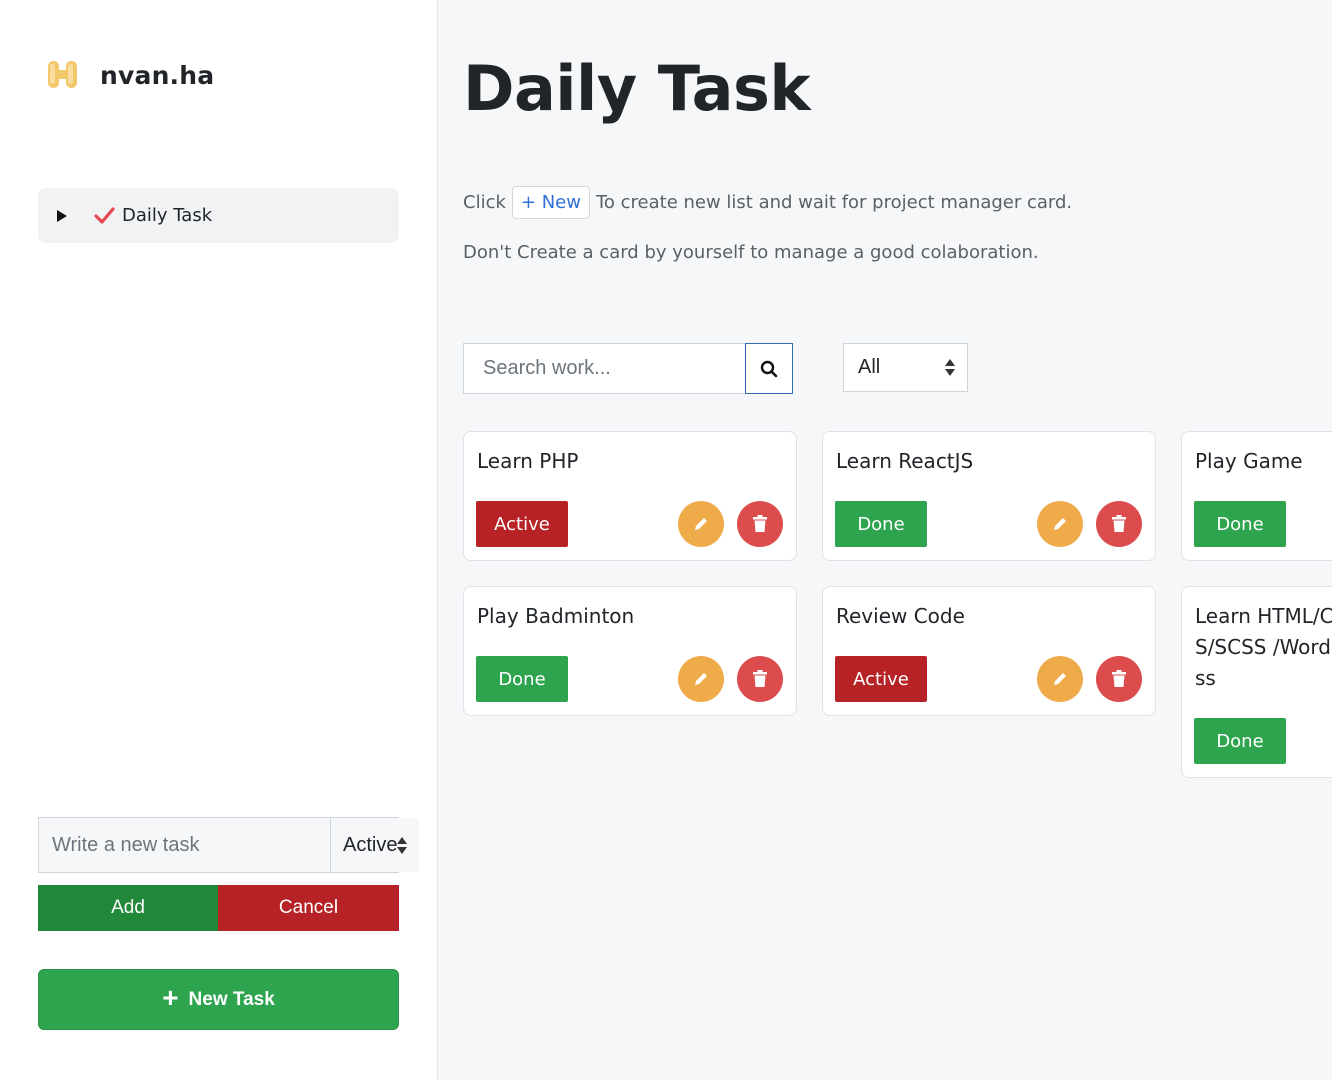 The image size is (1332, 1080). What do you see at coordinates (604, 368) in the screenshot?
I see `search-input` at bounding box center [604, 368].